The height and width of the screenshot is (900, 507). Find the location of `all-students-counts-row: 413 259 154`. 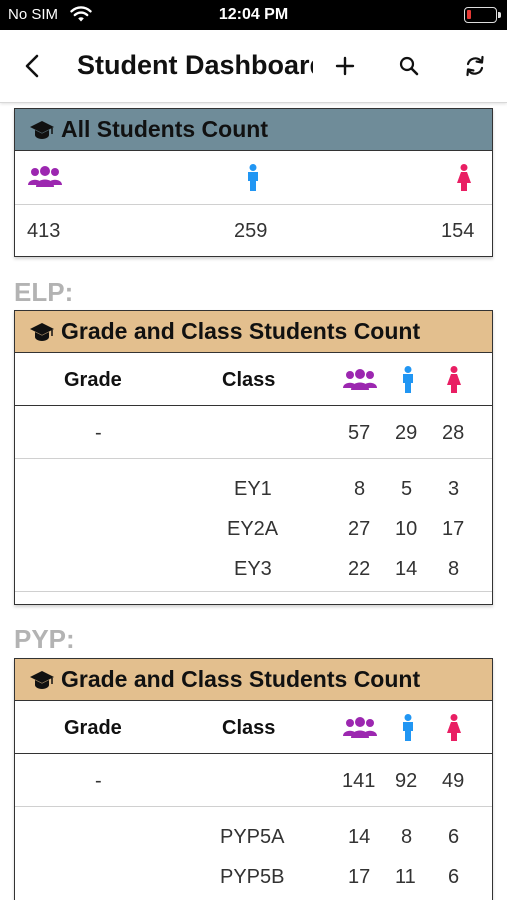

all-students-counts-row: 413 259 154 is located at coordinates (253, 231).